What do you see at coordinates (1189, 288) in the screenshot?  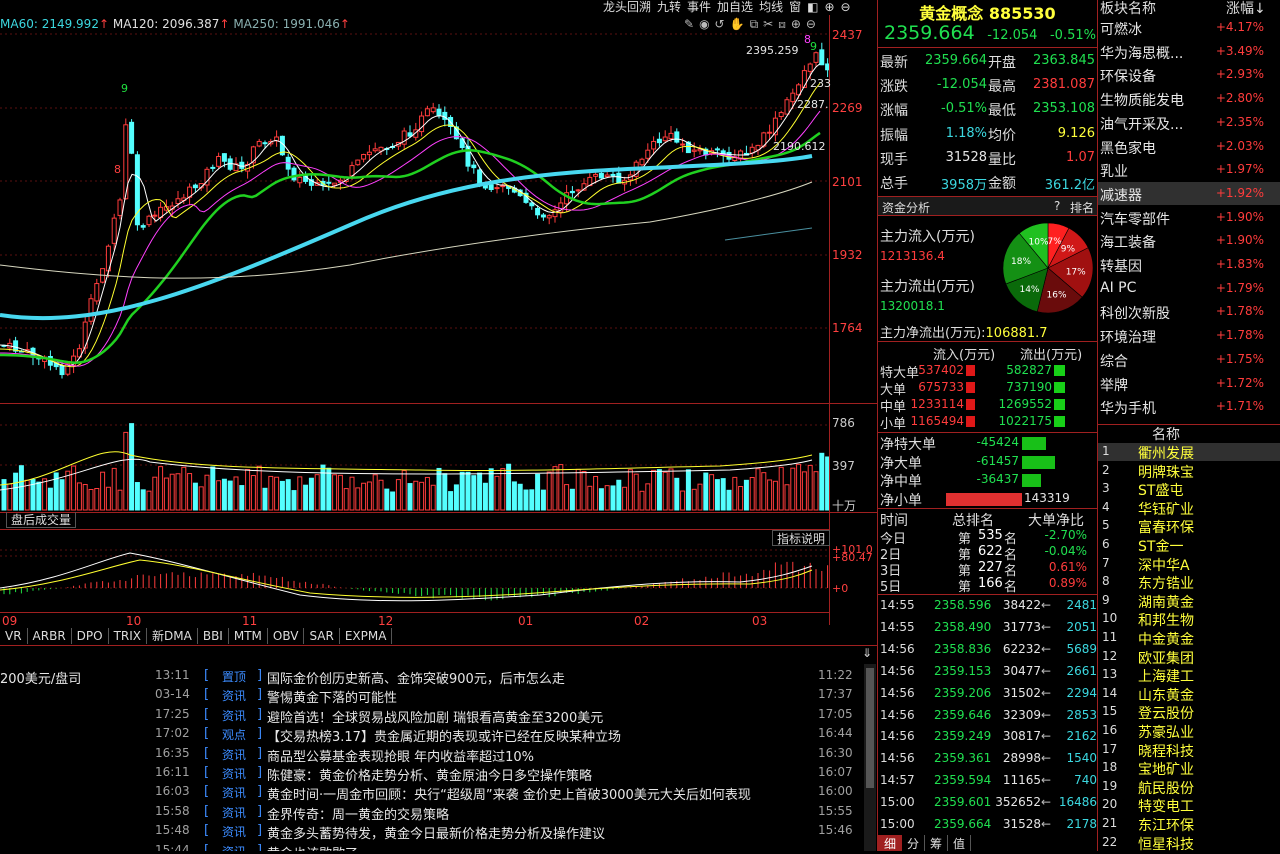 I see `sector-row: AI PC +1.79%` at bounding box center [1189, 288].